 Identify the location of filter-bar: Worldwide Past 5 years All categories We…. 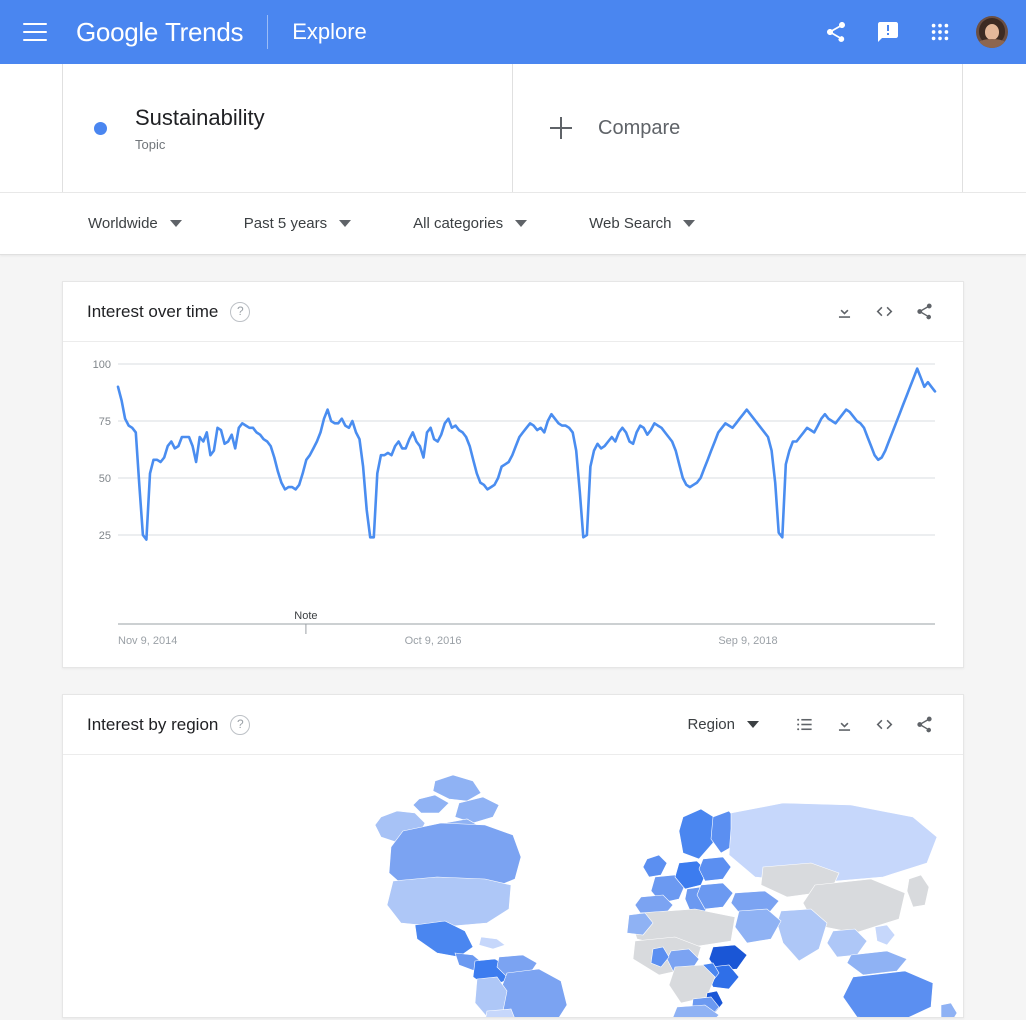
(513, 224).